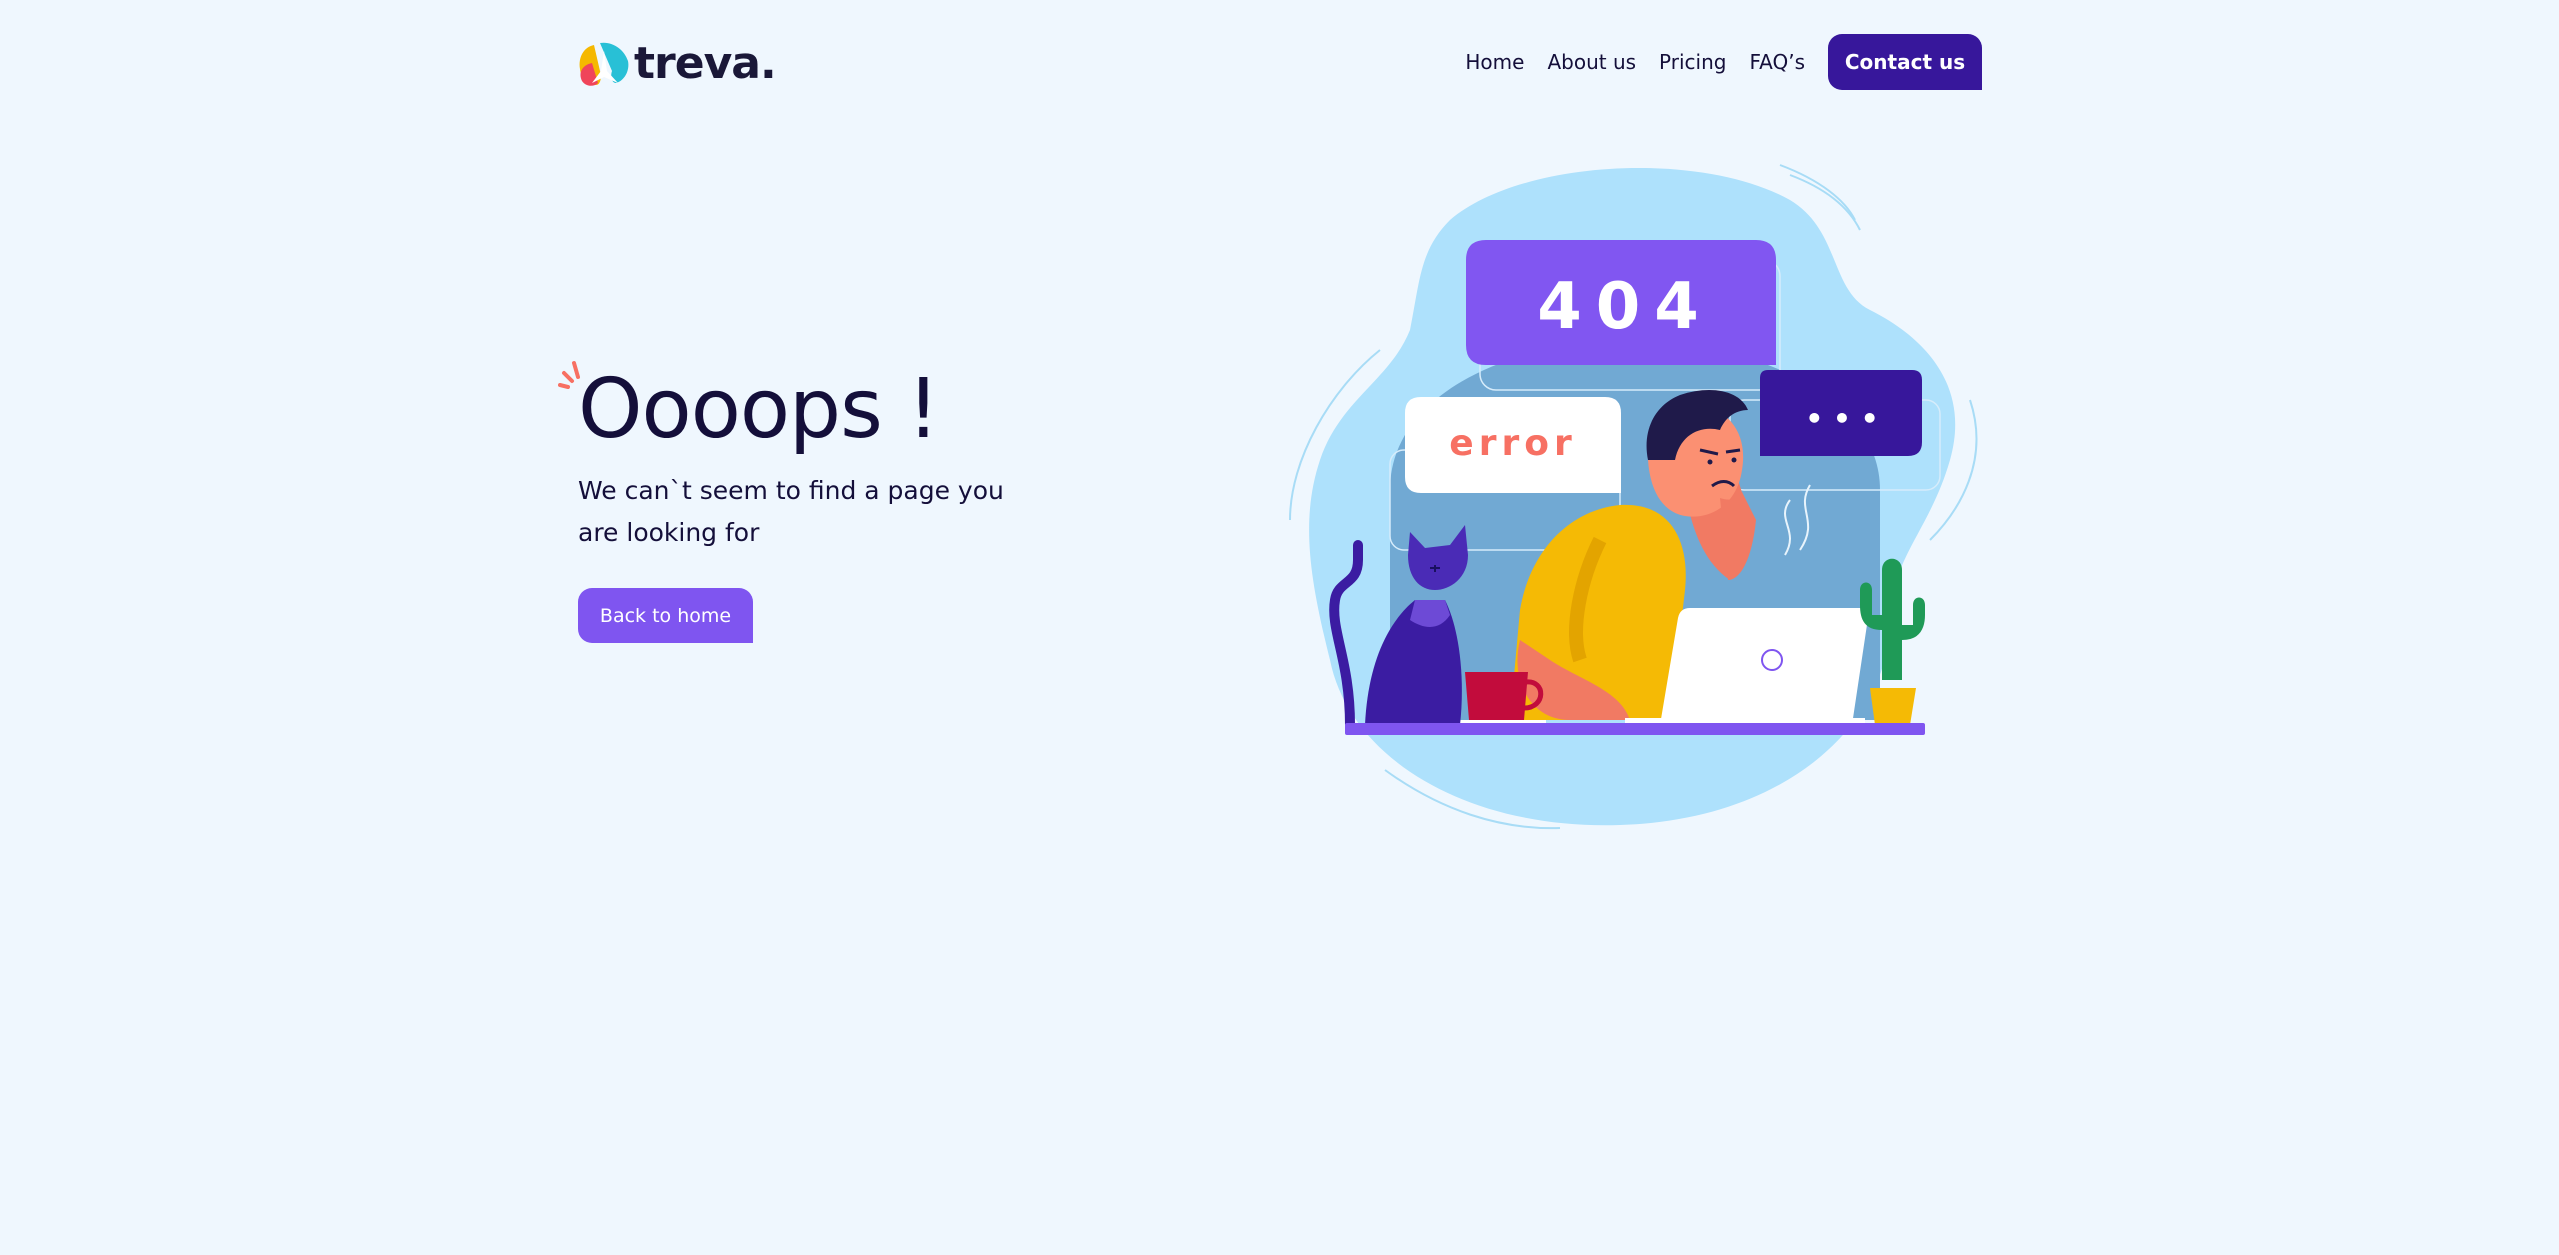 This screenshot has height=1255, width=2559. I want to click on error-badge-text: error, so click(1512, 443).